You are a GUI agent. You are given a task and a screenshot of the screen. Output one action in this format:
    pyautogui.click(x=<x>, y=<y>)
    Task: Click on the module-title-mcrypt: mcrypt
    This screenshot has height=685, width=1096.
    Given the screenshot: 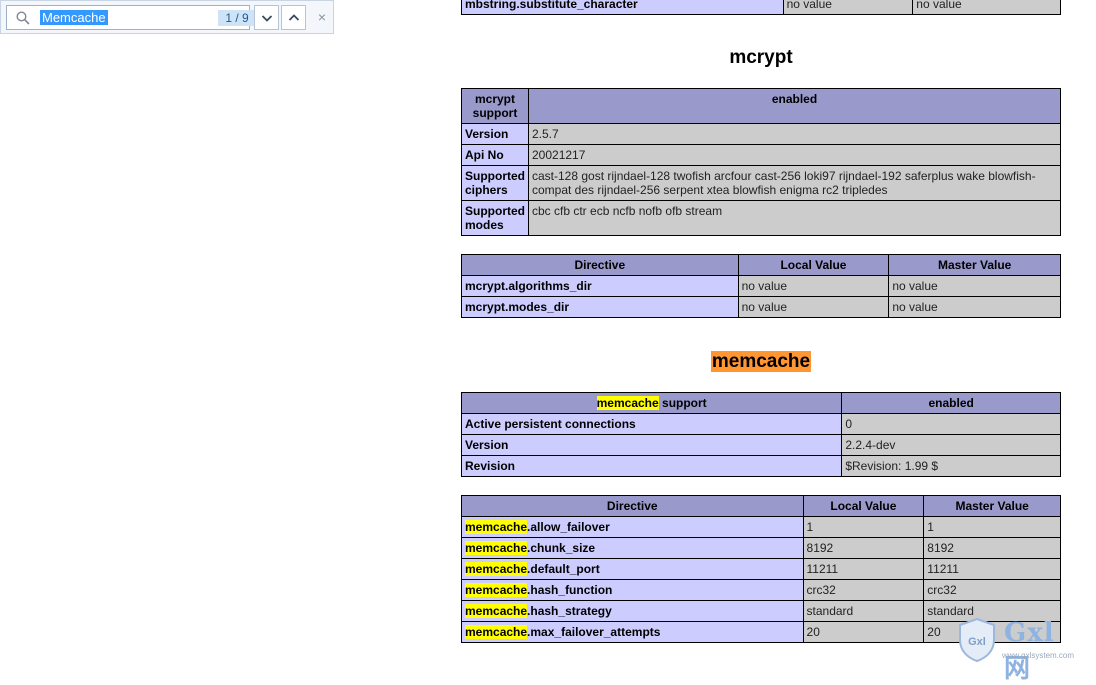 What is the action you would take?
    pyautogui.click(x=761, y=58)
    